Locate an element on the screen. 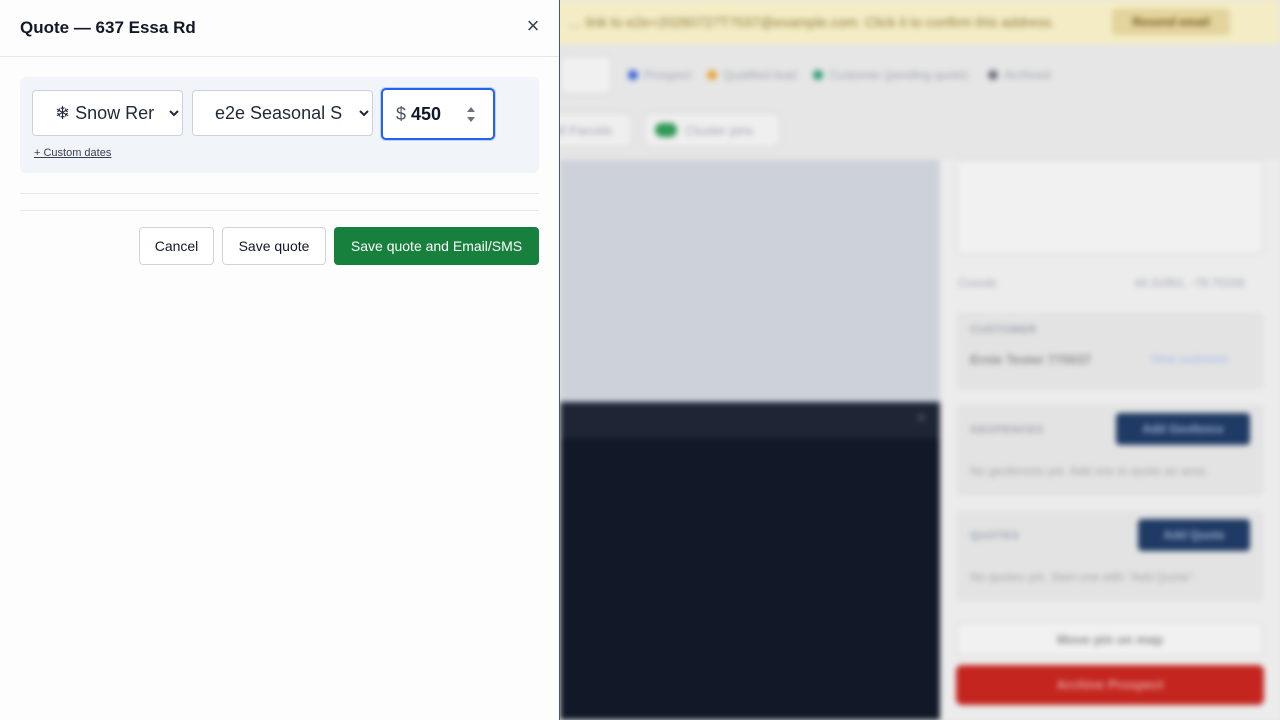  quotes-title: QUOTES is located at coordinates (995, 536).